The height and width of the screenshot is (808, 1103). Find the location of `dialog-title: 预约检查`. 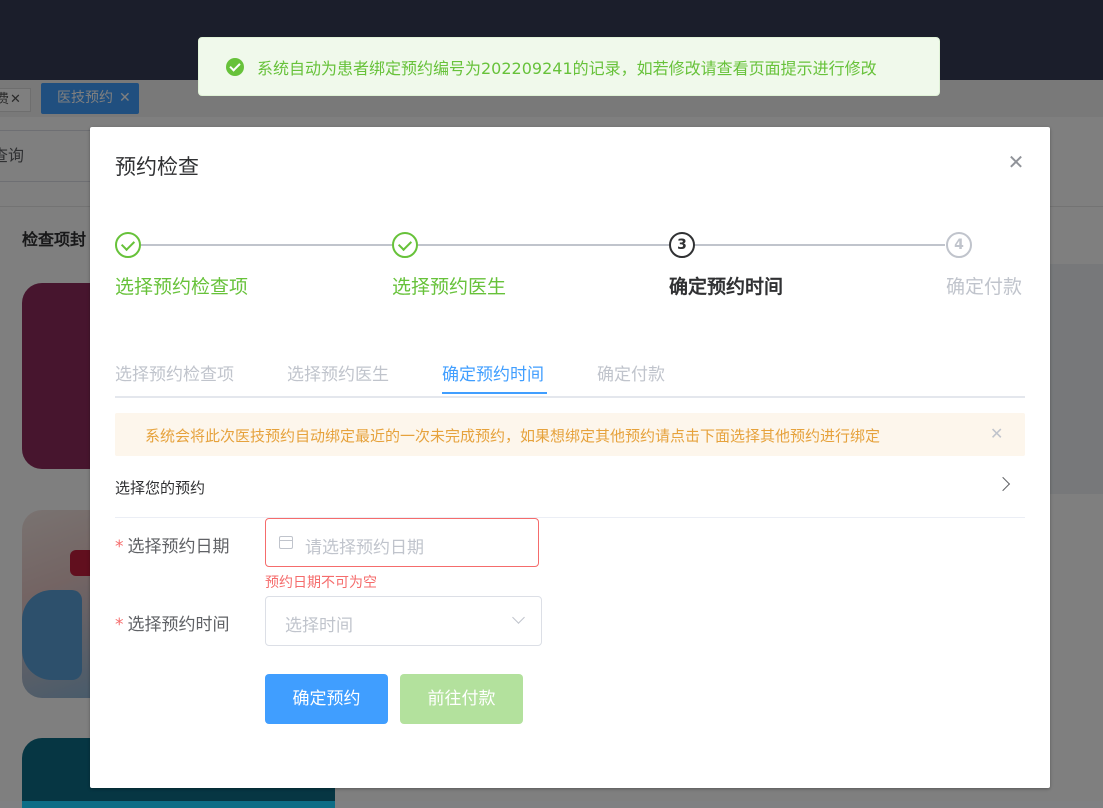

dialog-title: 预约检查 is located at coordinates (157, 167).